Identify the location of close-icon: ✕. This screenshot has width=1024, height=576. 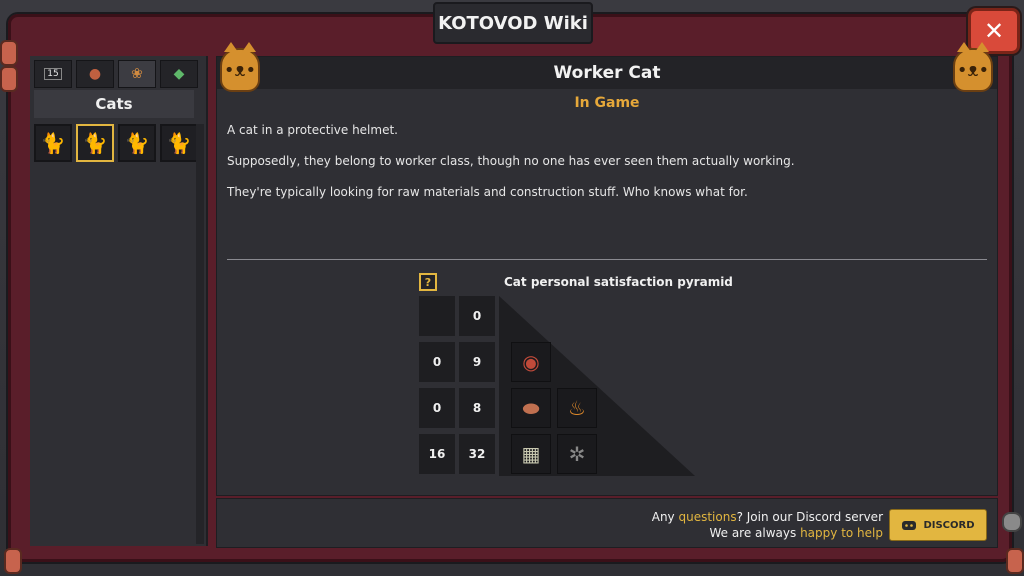
(994, 31).